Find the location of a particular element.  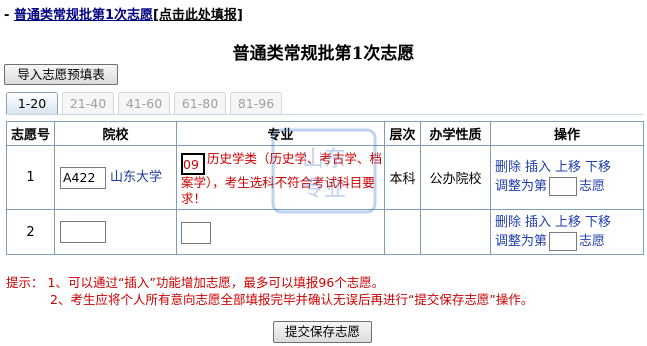

school-name: 山东大学 is located at coordinates (136, 178).